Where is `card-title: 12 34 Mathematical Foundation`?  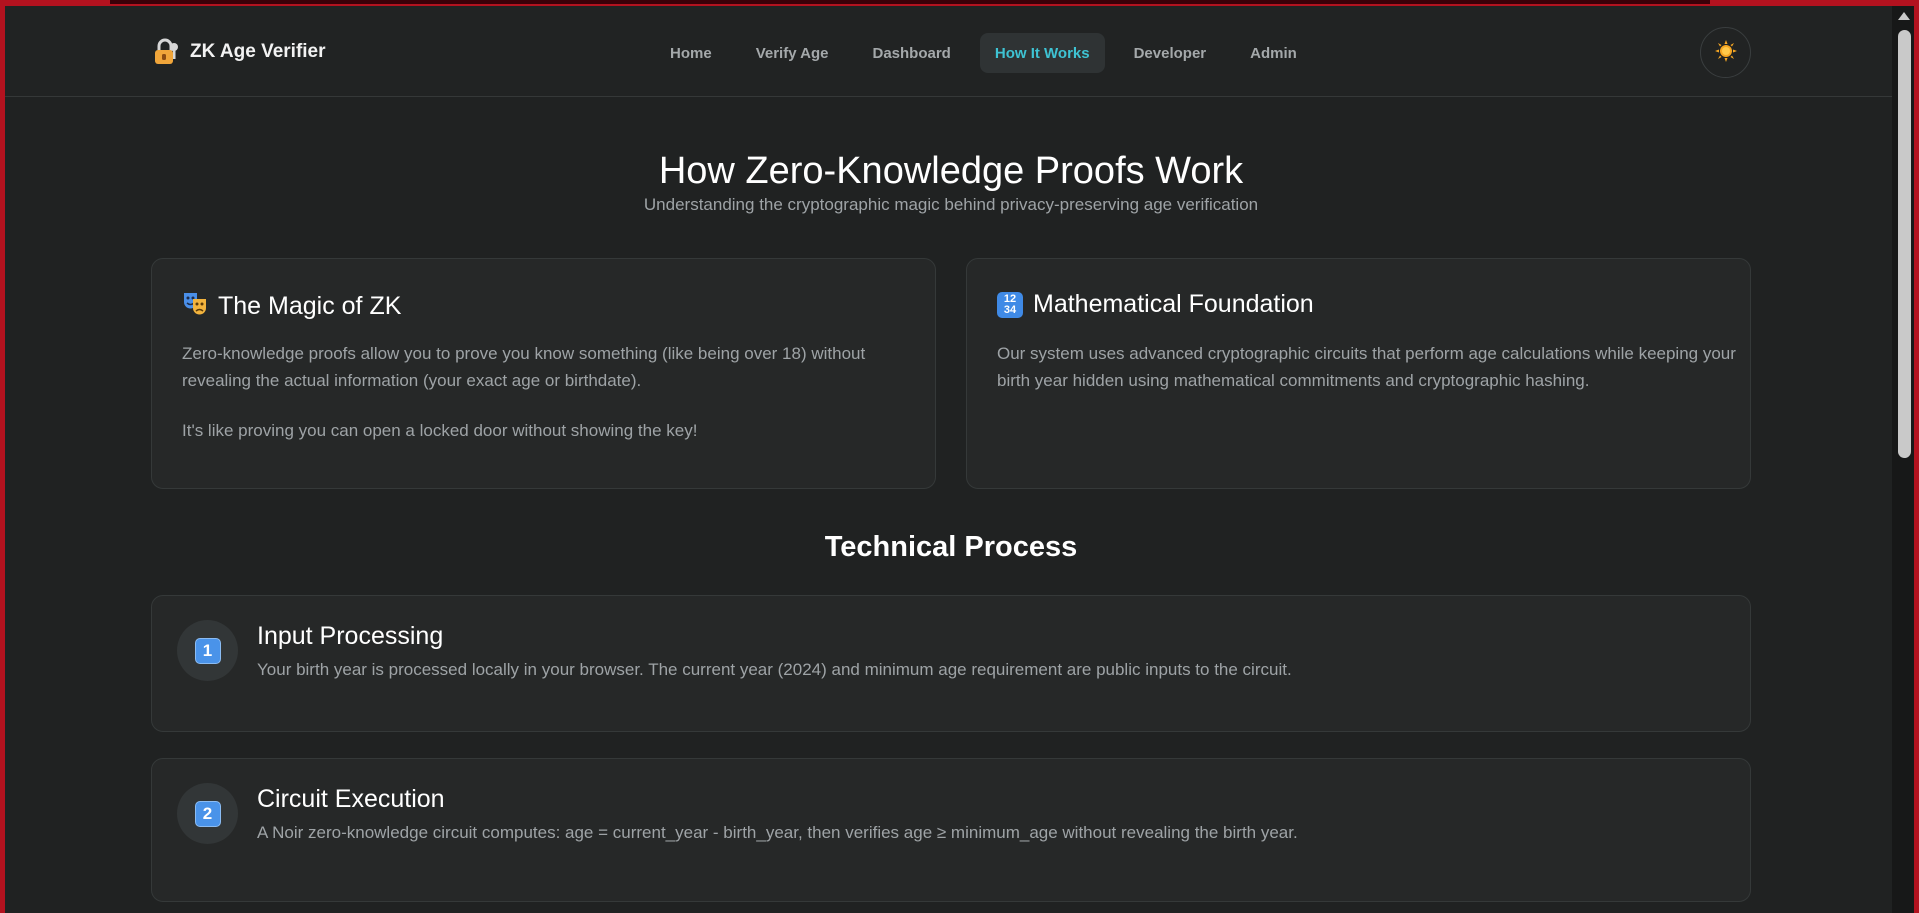
card-title: 12 34 Mathematical Foundation is located at coordinates (1155, 304).